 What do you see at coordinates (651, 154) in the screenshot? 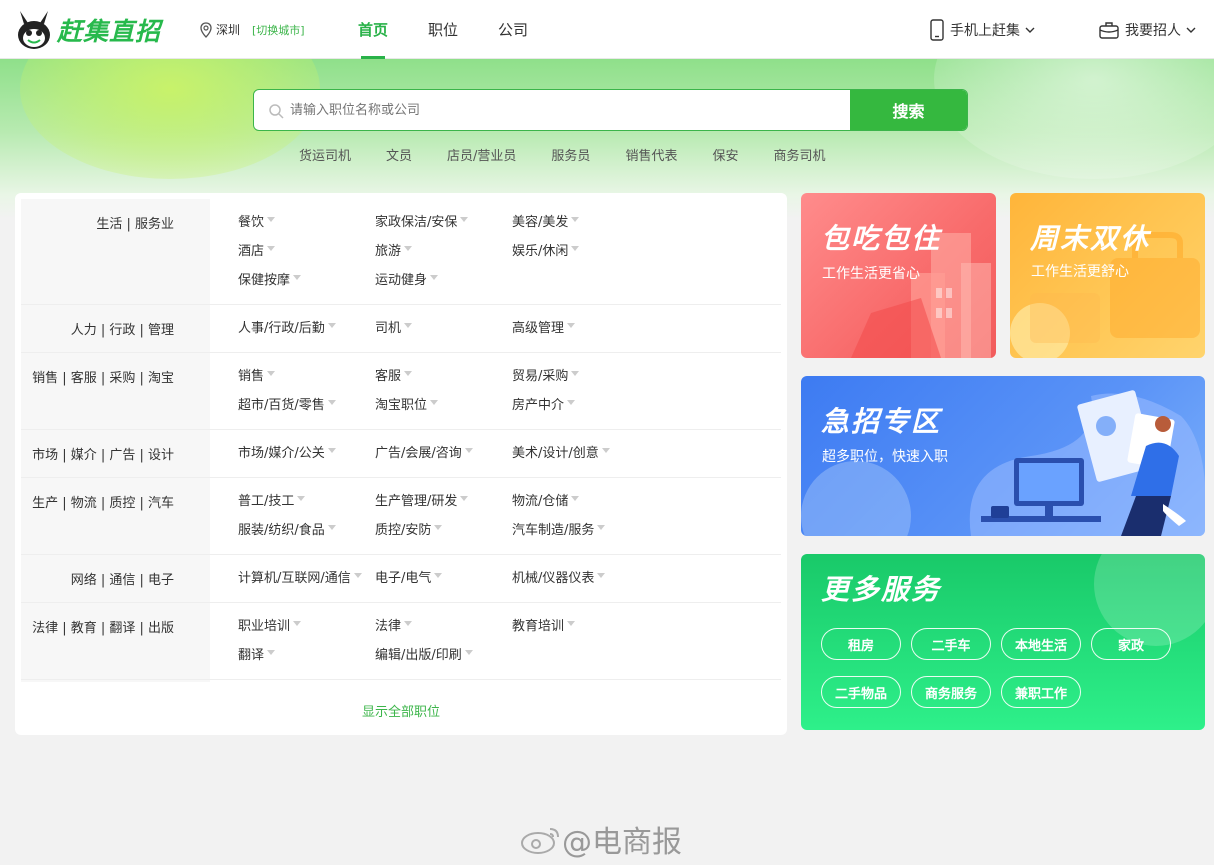
I see `hot-keyword: 销售代表` at bounding box center [651, 154].